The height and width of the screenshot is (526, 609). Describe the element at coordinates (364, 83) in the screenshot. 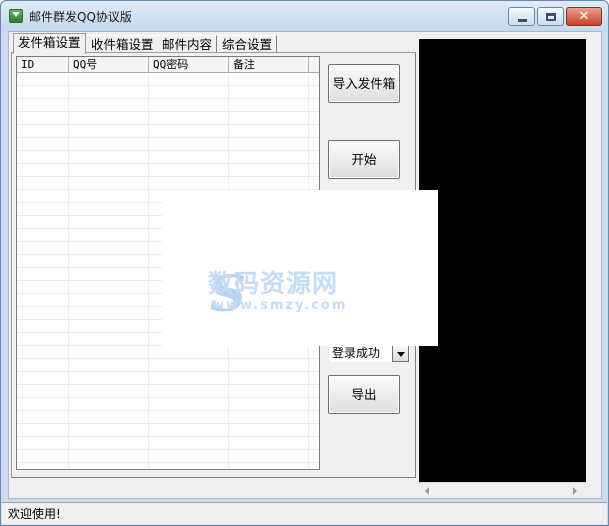

I see `import-sender-button: 导入发件箱` at that location.